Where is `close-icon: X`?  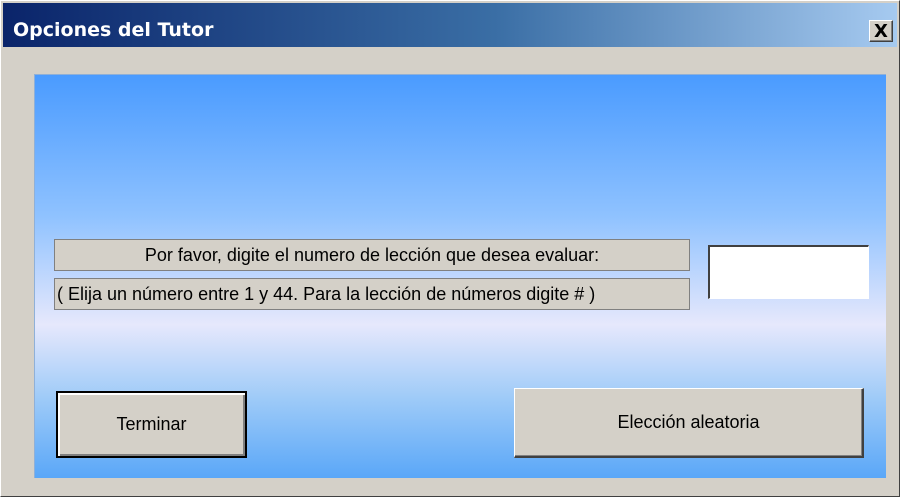
close-icon: X is located at coordinates (881, 31).